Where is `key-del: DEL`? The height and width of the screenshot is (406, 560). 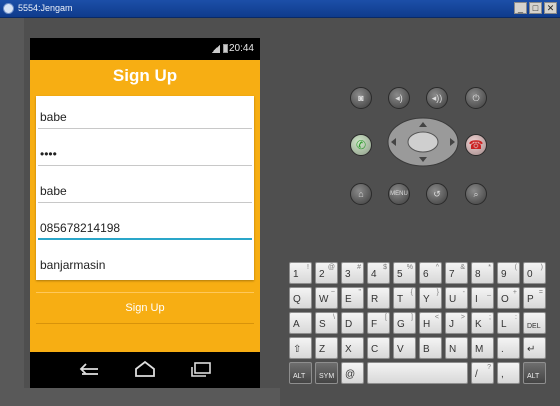 key-del: DEL is located at coordinates (534, 323).